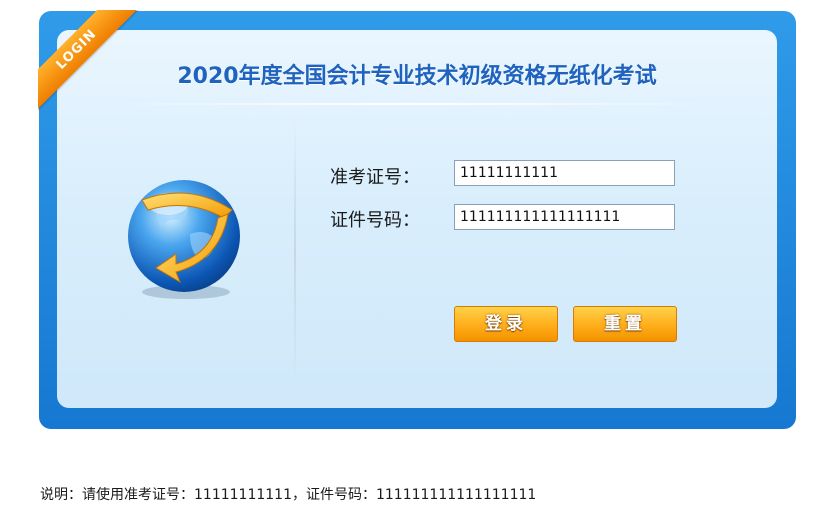  What do you see at coordinates (417, 76) in the screenshot?
I see `page-title: 2020年度全国会计专业技术初级资格无纸化考试` at bounding box center [417, 76].